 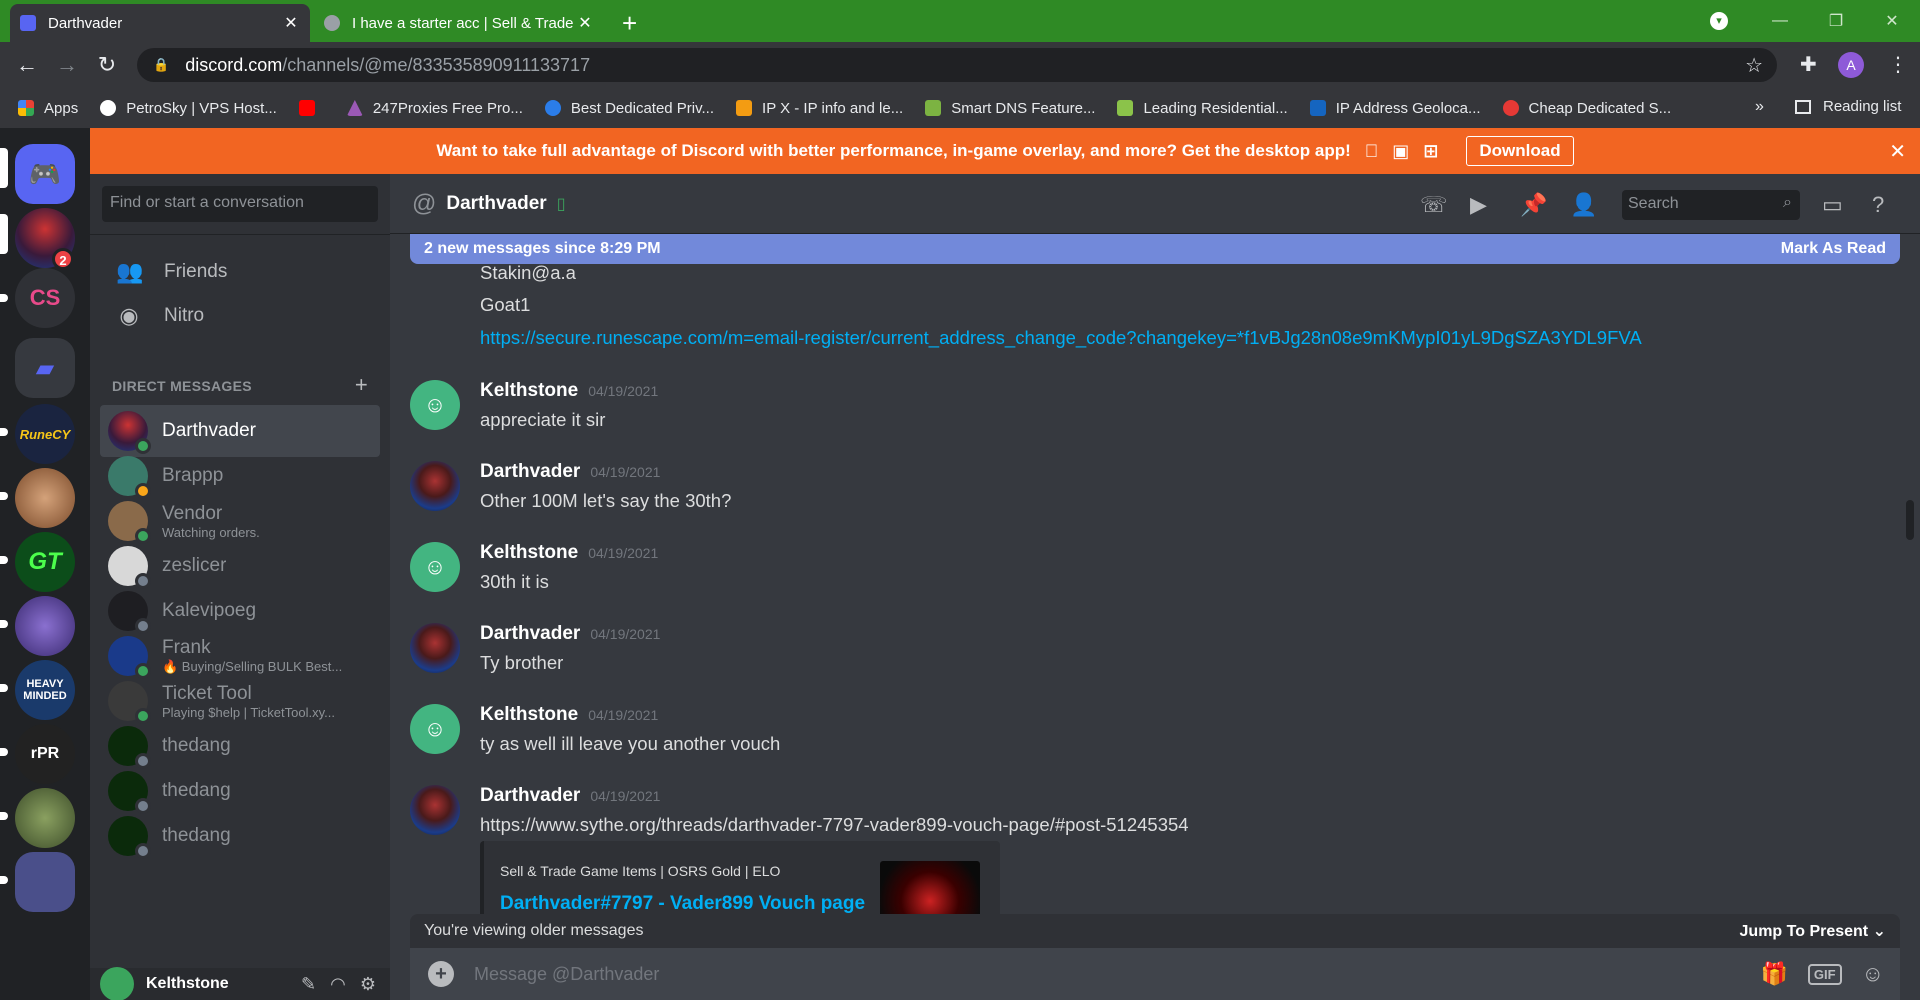 What do you see at coordinates (1808, 64) in the screenshot?
I see `extensions-puzzle-icon: ✚` at bounding box center [1808, 64].